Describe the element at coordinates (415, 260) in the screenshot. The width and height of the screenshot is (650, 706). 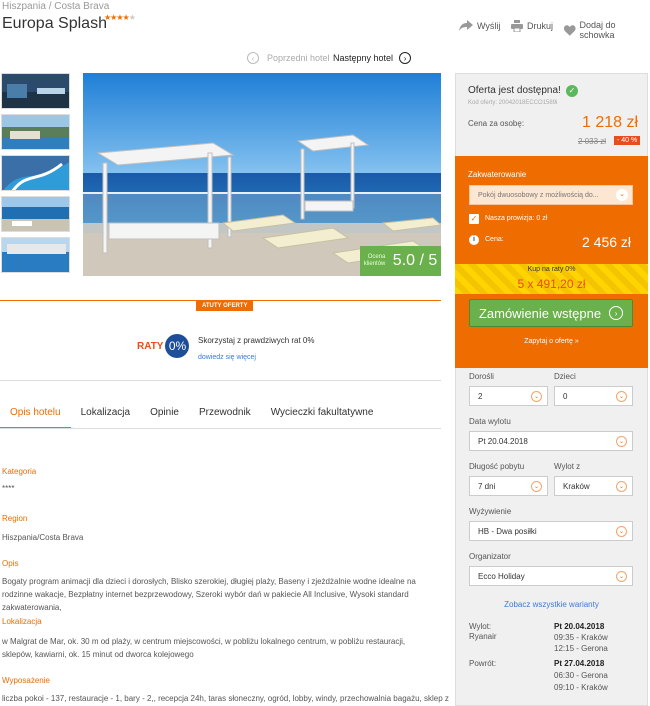
I see `rating-value: 5.0 / 5` at that location.